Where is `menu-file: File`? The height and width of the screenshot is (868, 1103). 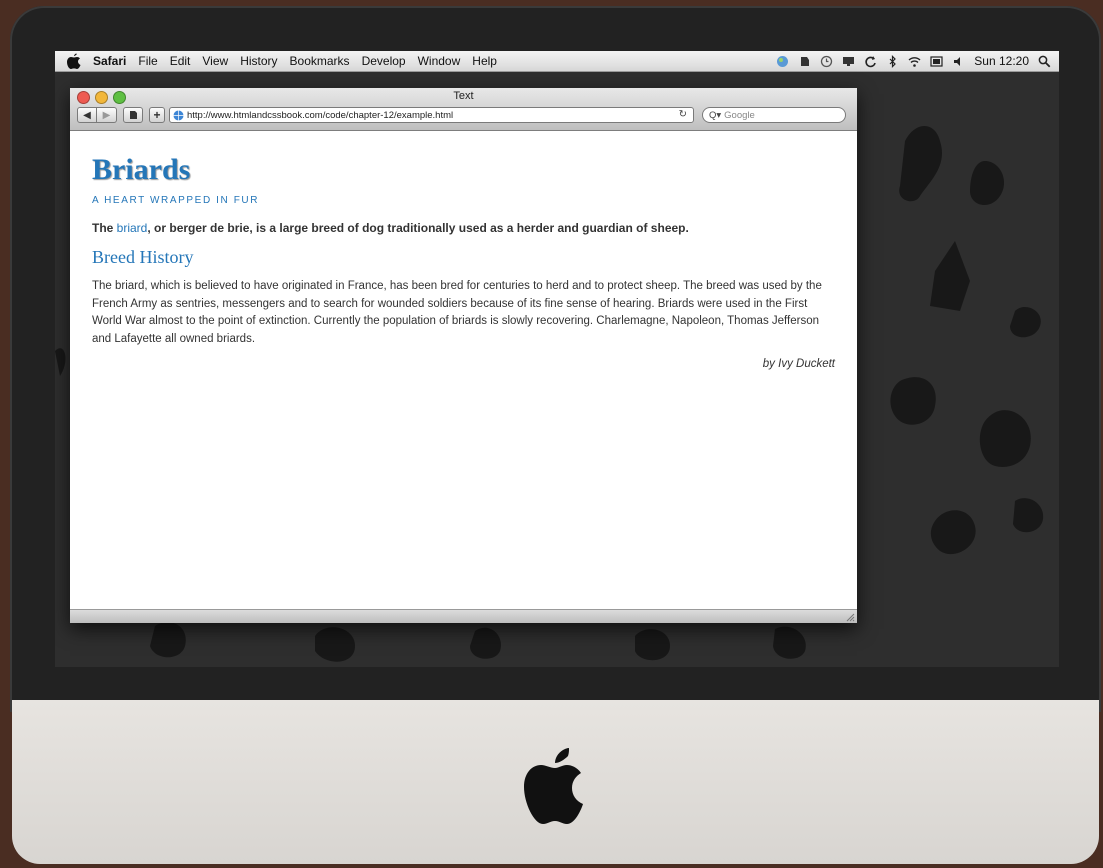
menu-file: File is located at coordinates (147, 61).